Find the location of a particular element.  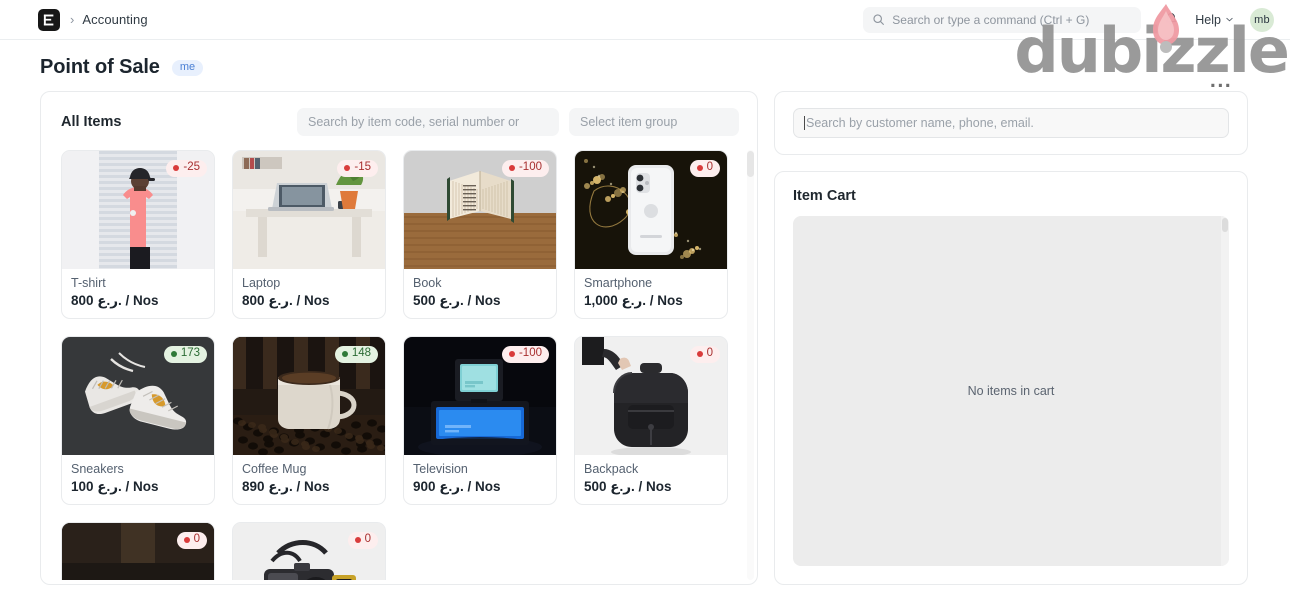

page-header: Point of Sale me is located at coordinates (645, 65).